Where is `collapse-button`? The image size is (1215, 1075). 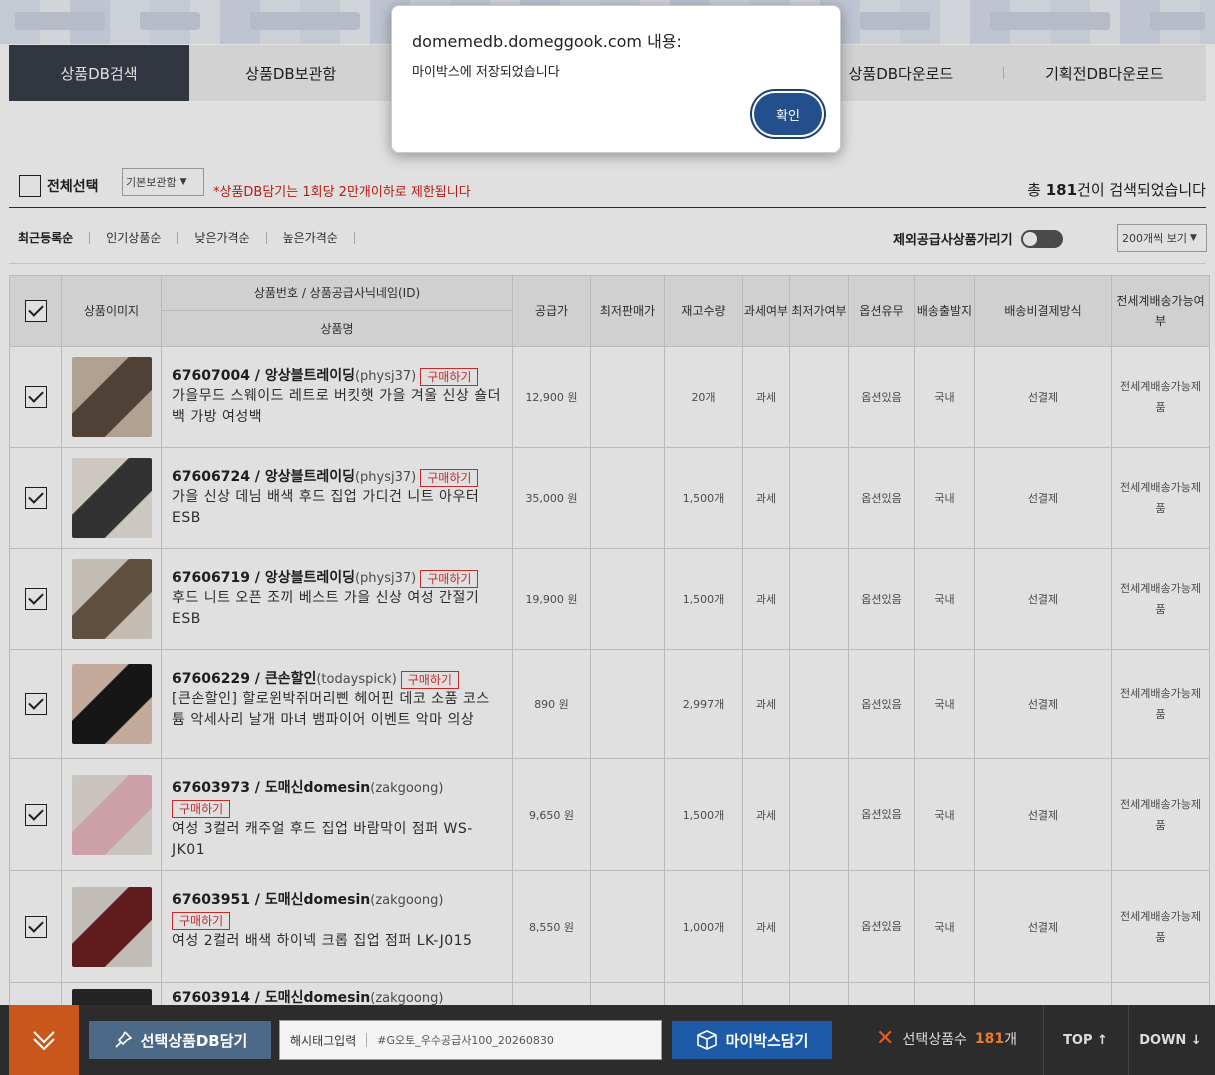 collapse-button is located at coordinates (44, 1040).